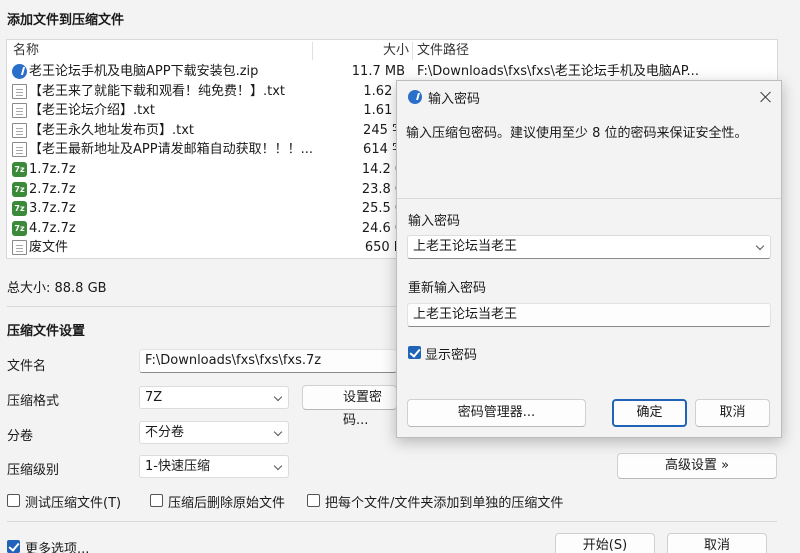  Describe the element at coordinates (52, 189) in the screenshot. I see `file-name: 2.7z.7z` at that location.